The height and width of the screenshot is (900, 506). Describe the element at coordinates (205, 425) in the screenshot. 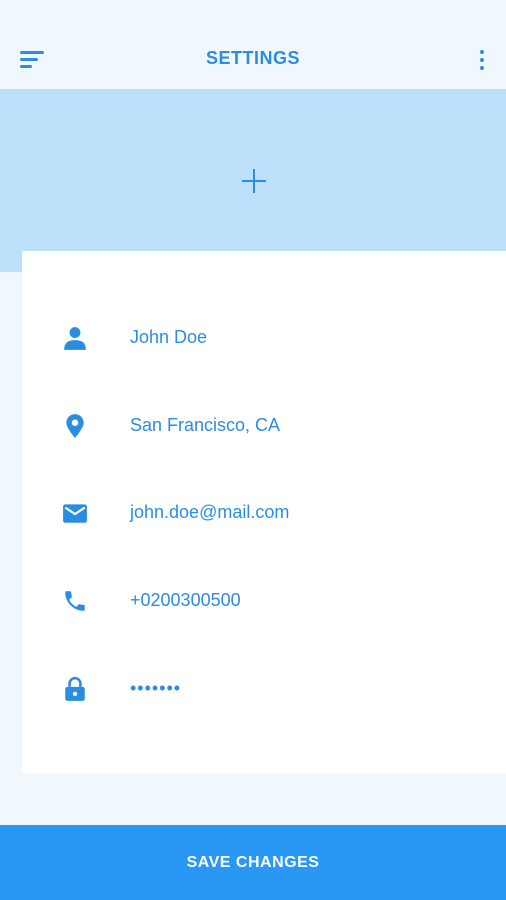

I see `location-value: San Francisco, CA` at that location.